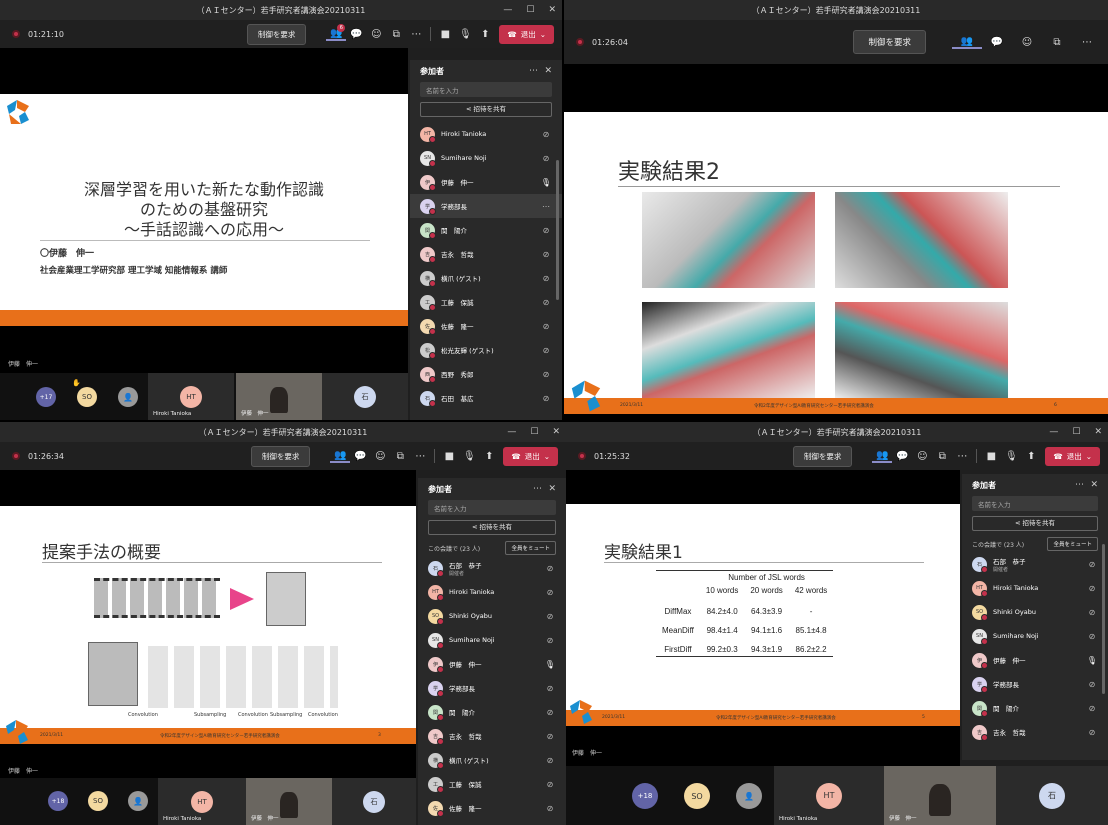 This screenshot has width=1108, height=825. What do you see at coordinates (1057, 42) in the screenshot?
I see `share-tray-icon: ⧉` at bounding box center [1057, 42].